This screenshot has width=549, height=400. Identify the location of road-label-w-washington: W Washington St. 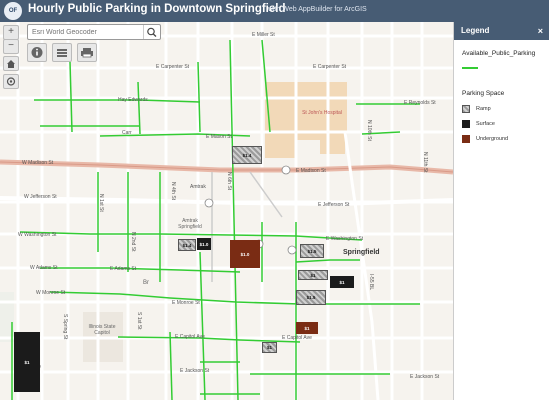
(37, 235).